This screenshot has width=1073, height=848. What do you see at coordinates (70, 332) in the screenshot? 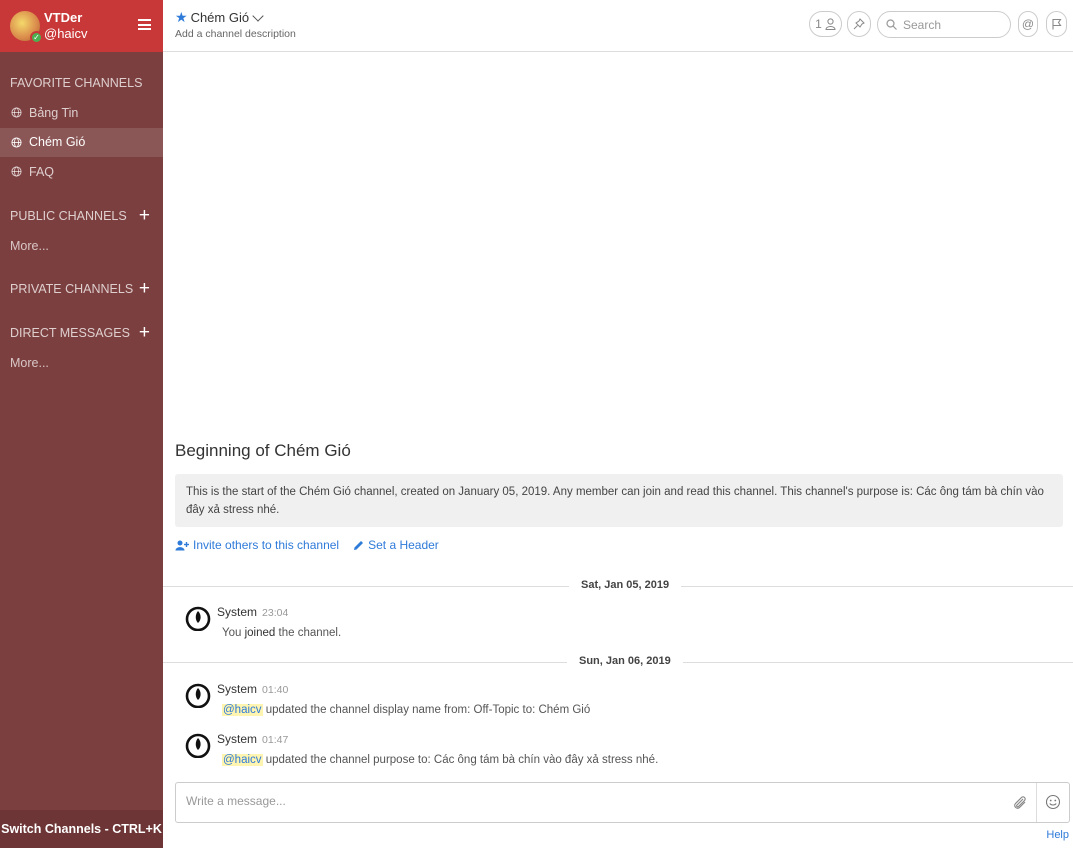
I see `direct-messages-label: DIRECT MESSAGES` at bounding box center [70, 332].